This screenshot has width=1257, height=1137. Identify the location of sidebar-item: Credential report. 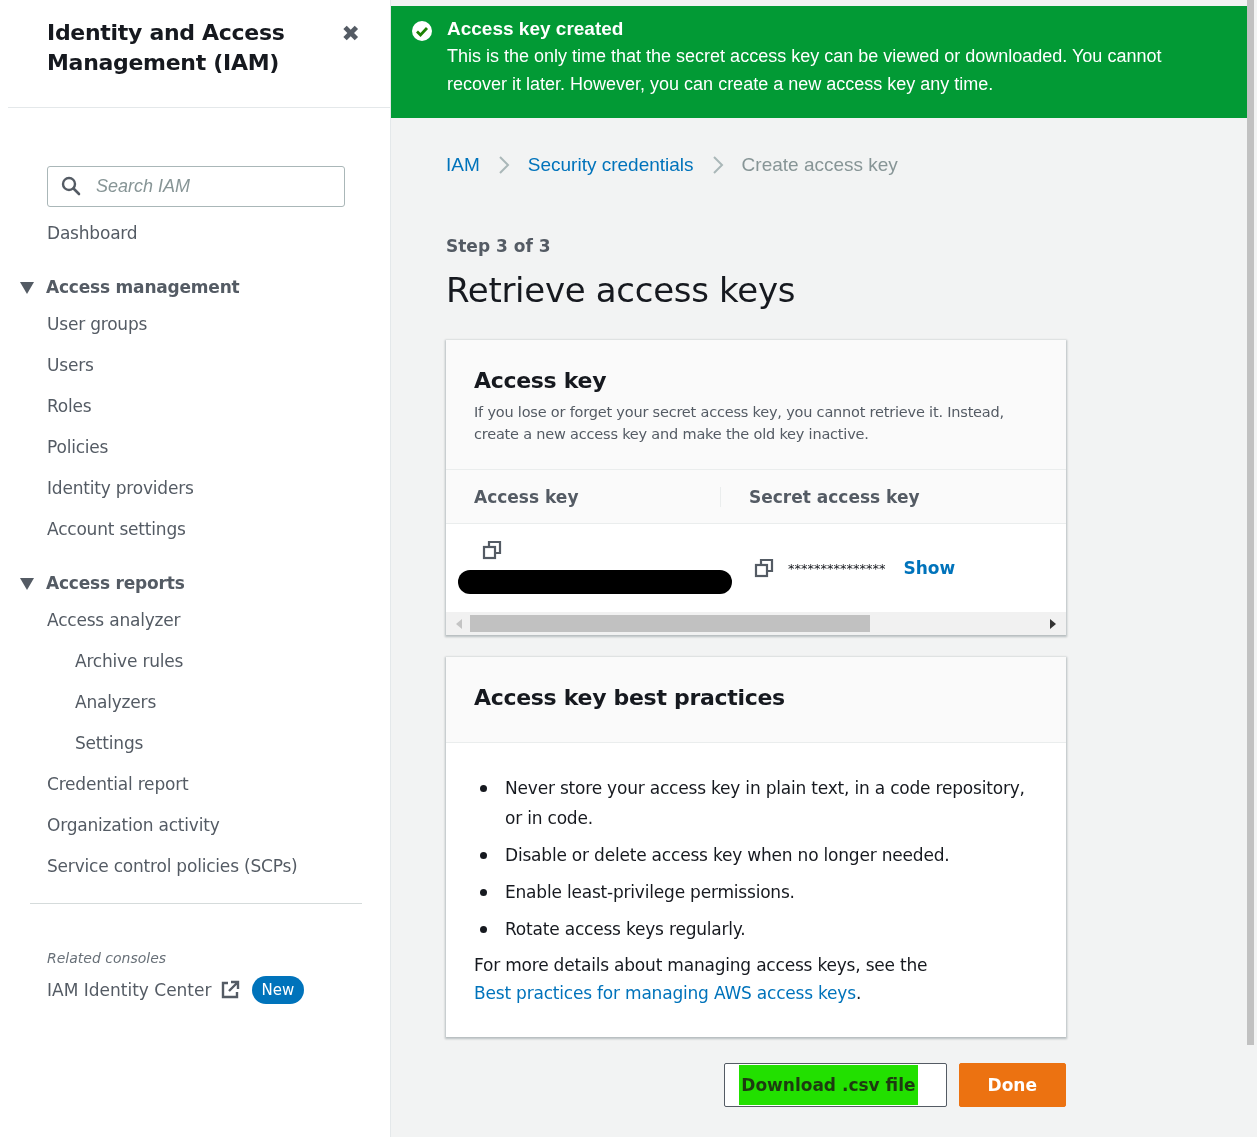
(195, 784).